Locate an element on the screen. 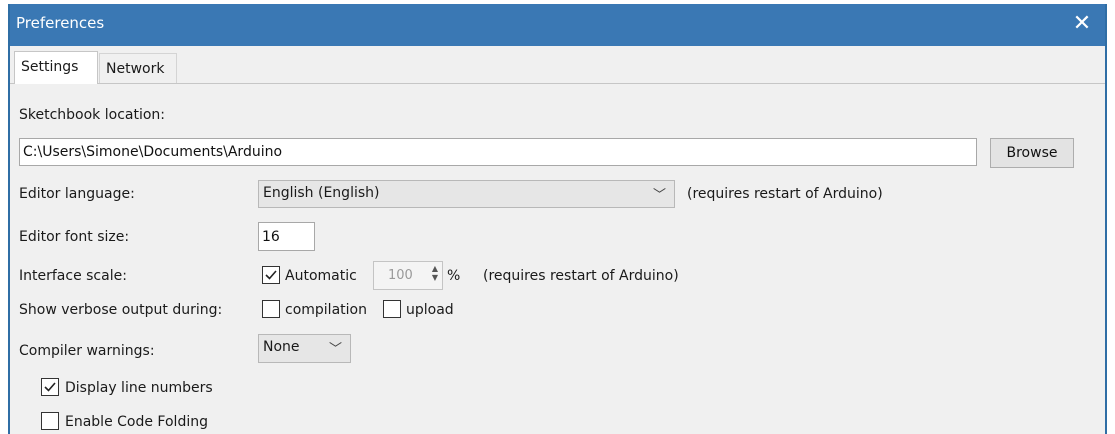  editor-language-select: English (English) ﹀ is located at coordinates (466, 194).